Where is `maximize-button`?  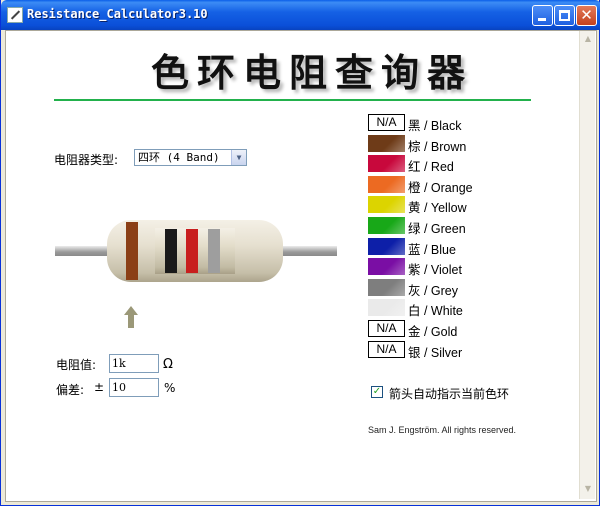 maximize-button is located at coordinates (564, 15).